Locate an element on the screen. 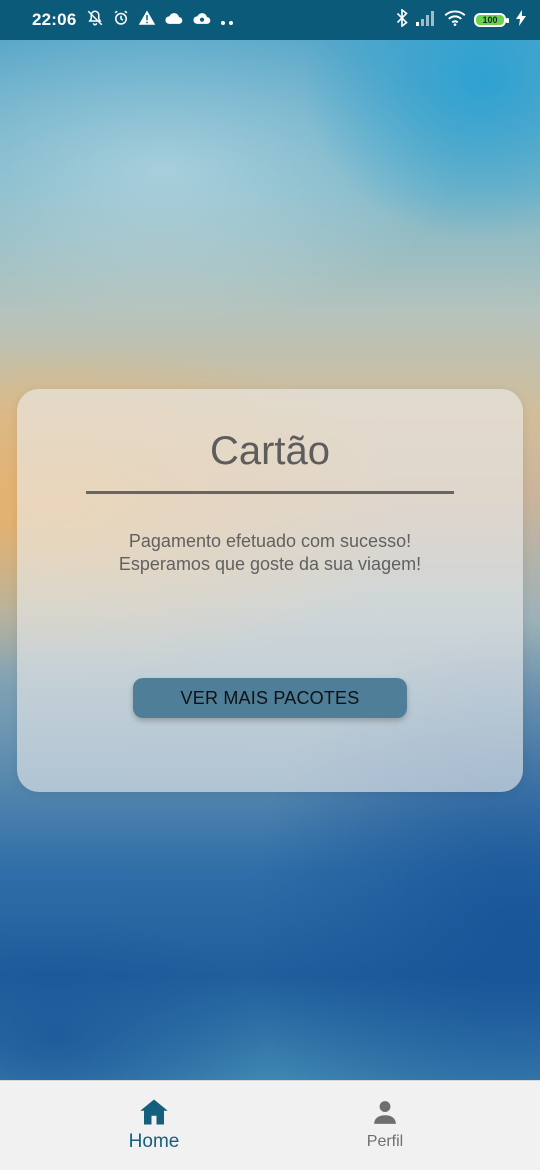  nav-item-home: Home is located at coordinates (154, 1125).